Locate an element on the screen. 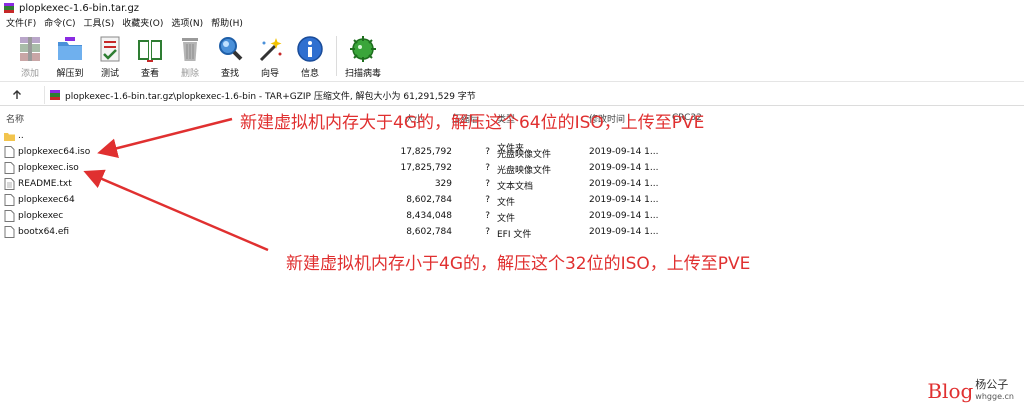 The height and width of the screenshot is (405, 1024). test-button: 测试 is located at coordinates (110, 56).